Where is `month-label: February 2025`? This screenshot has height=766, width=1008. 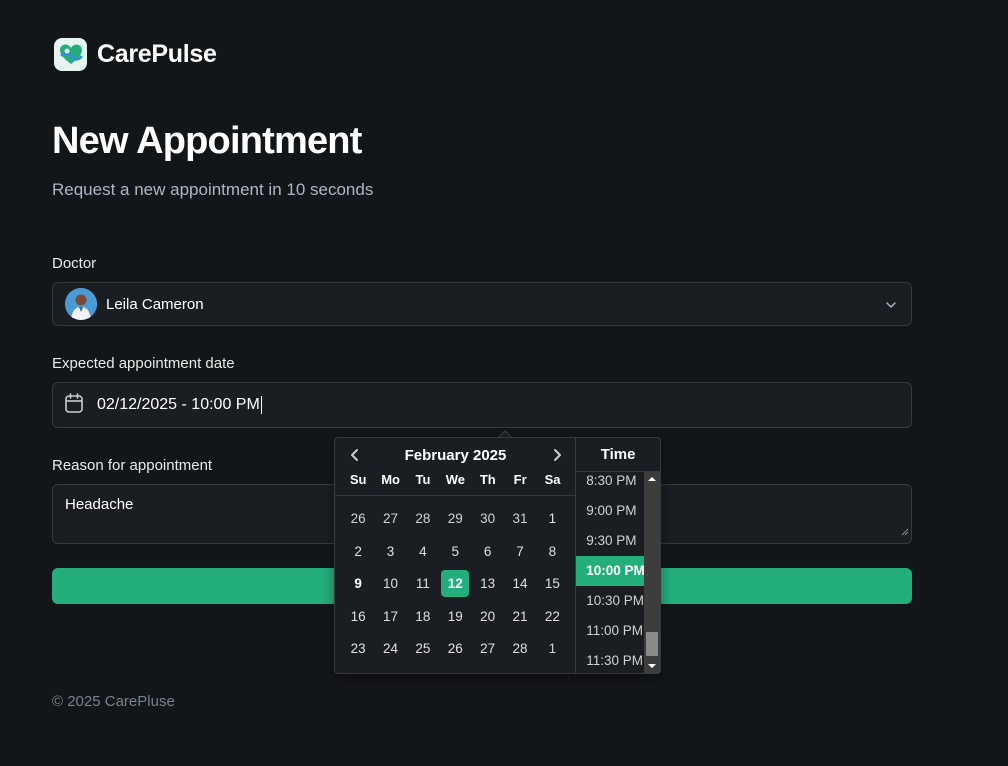 month-label: February 2025 is located at coordinates (455, 455).